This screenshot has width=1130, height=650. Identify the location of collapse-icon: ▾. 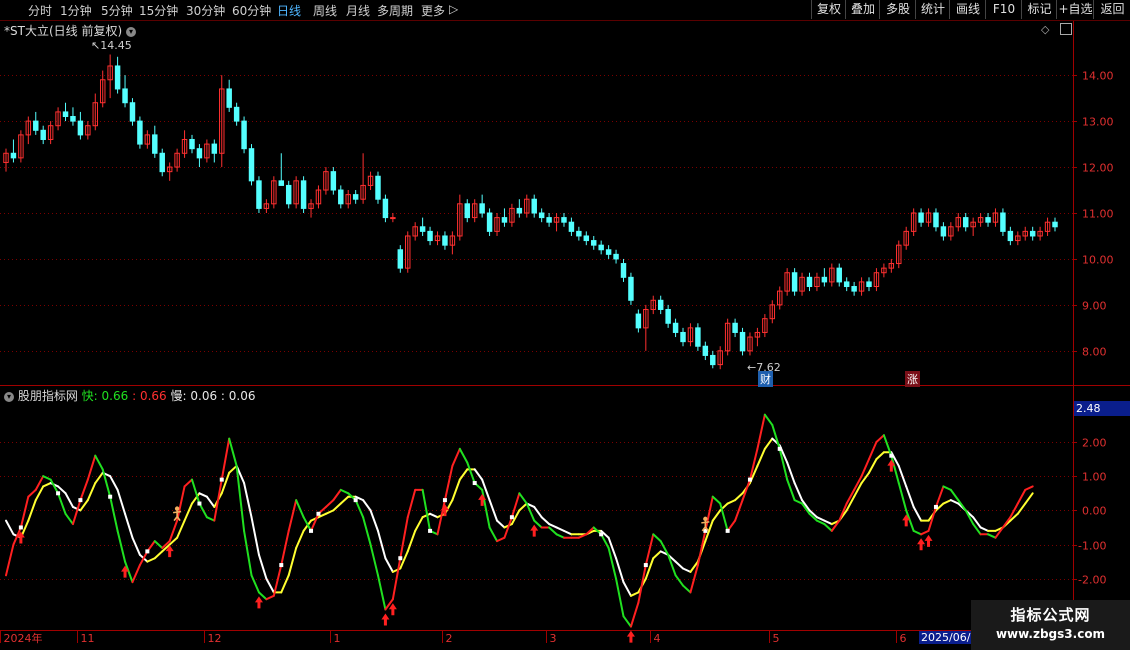
(130, 31).